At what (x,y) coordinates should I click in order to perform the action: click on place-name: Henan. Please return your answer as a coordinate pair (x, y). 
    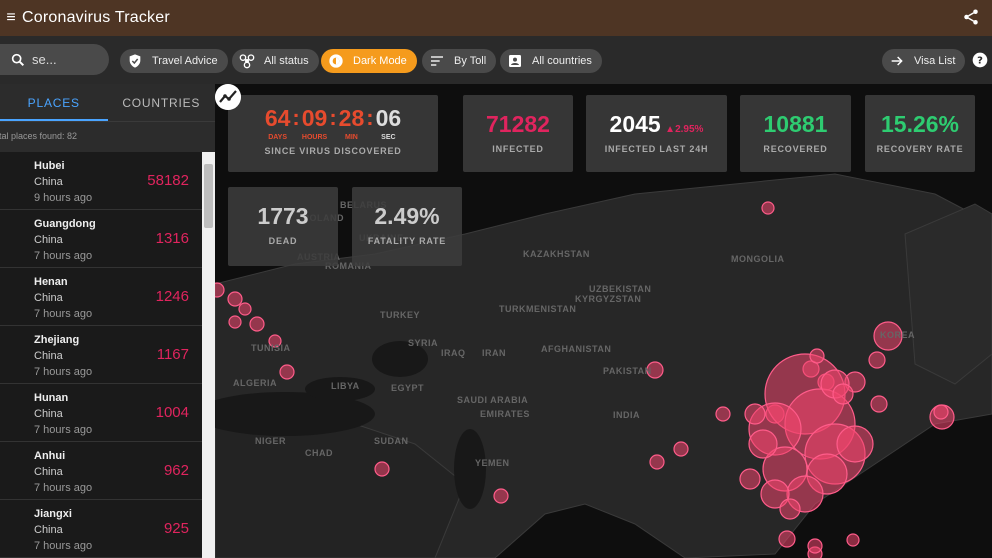
    Looking at the image, I should click on (51, 282).